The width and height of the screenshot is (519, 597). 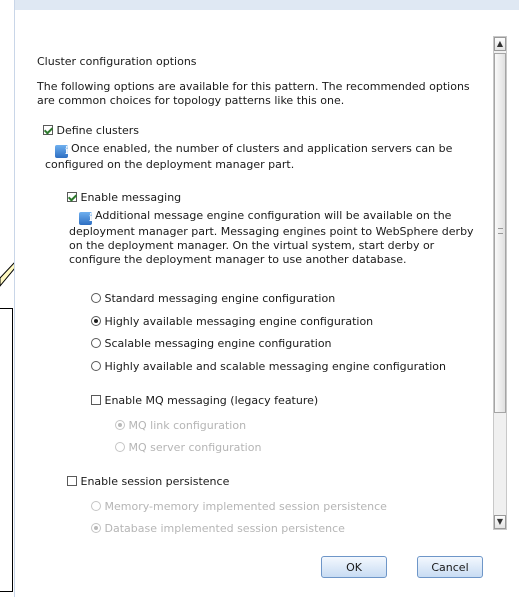 What do you see at coordinates (96, 400) in the screenshot?
I see `enable-mq-checkbox` at bounding box center [96, 400].